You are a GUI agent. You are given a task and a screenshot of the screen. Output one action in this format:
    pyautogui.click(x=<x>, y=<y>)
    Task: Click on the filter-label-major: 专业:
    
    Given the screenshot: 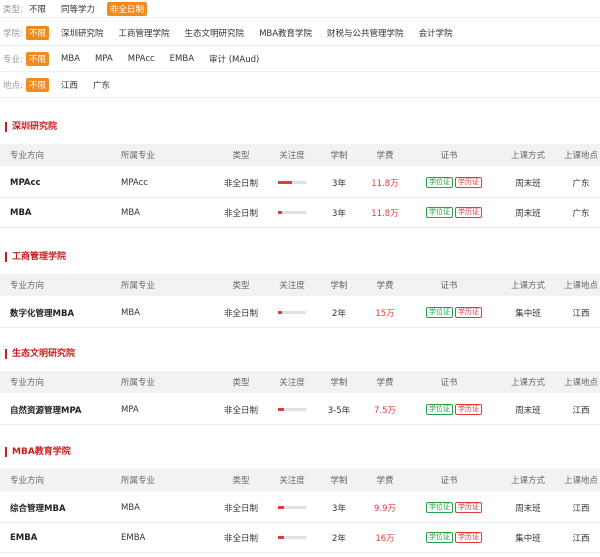 What is the action you would take?
    pyautogui.click(x=13, y=59)
    